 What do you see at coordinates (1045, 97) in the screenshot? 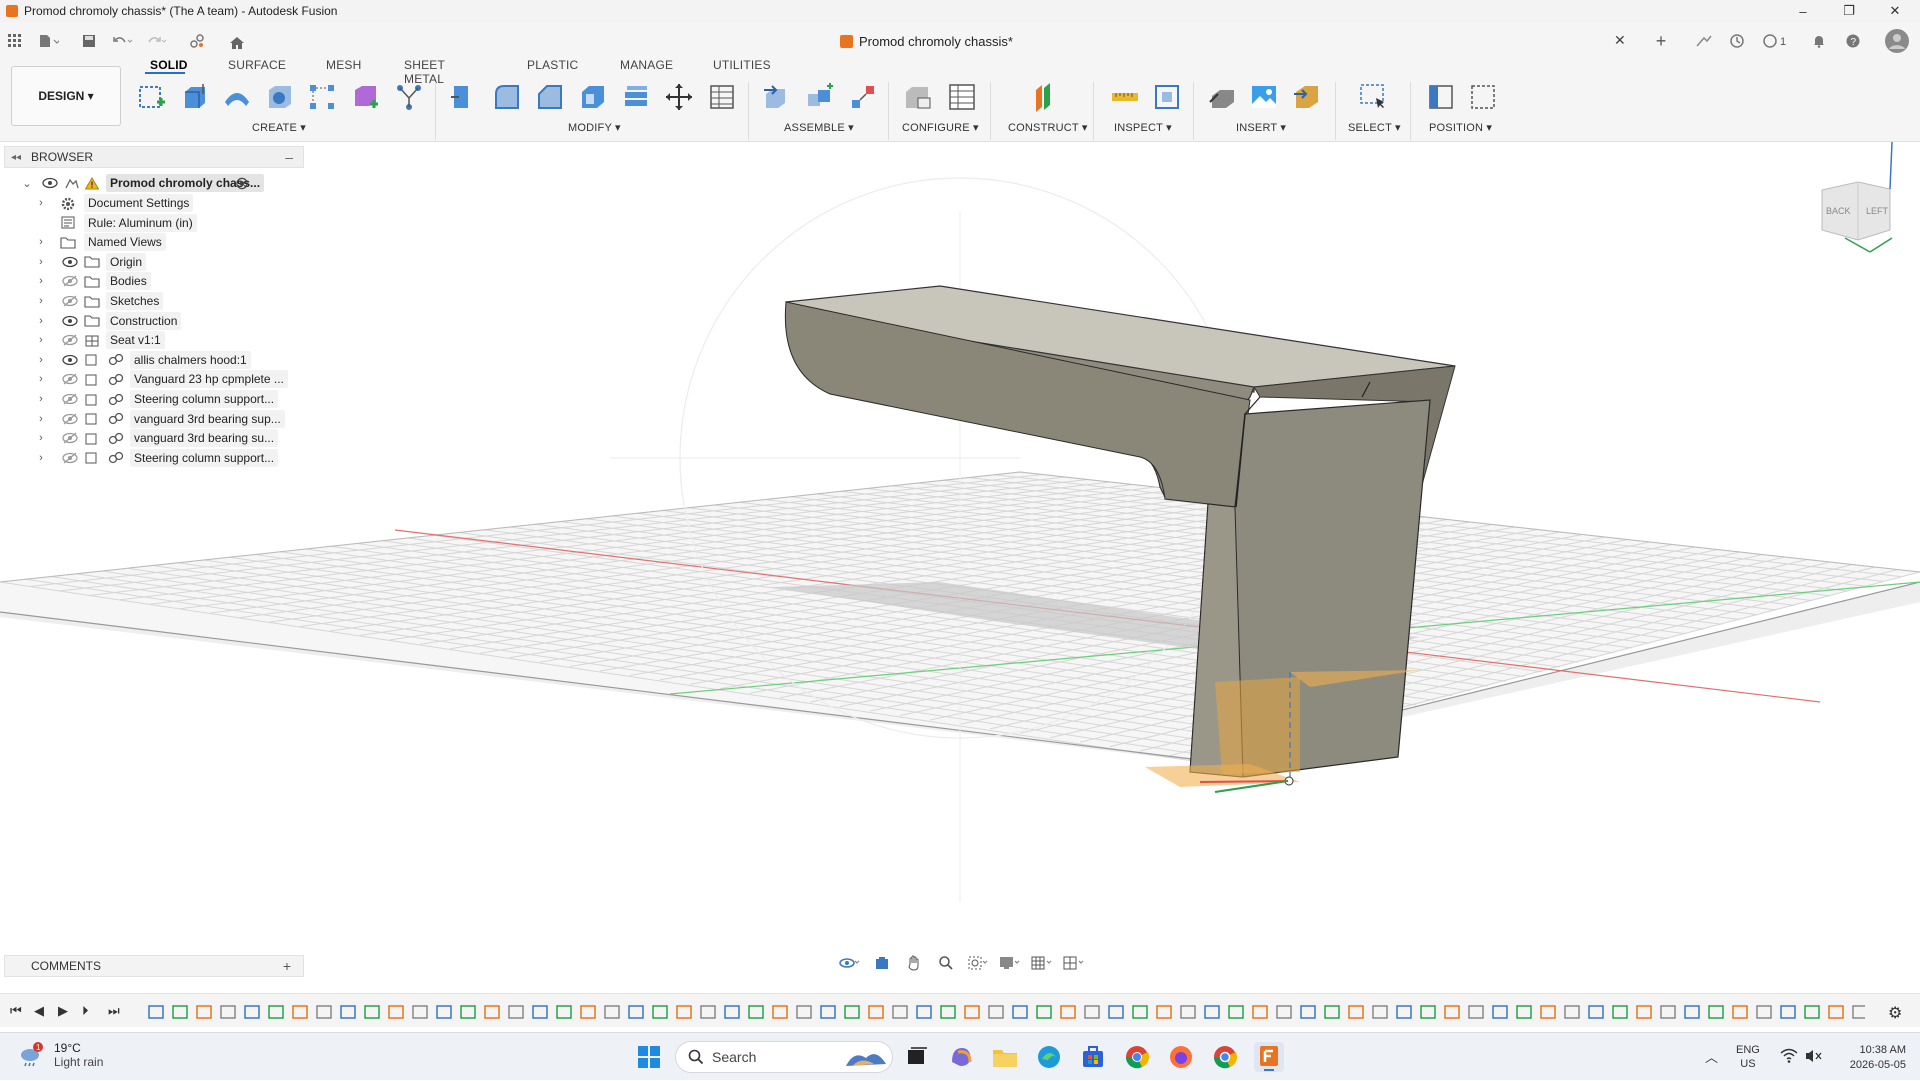
I see `offset-plane-icon` at bounding box center [1045, 97].